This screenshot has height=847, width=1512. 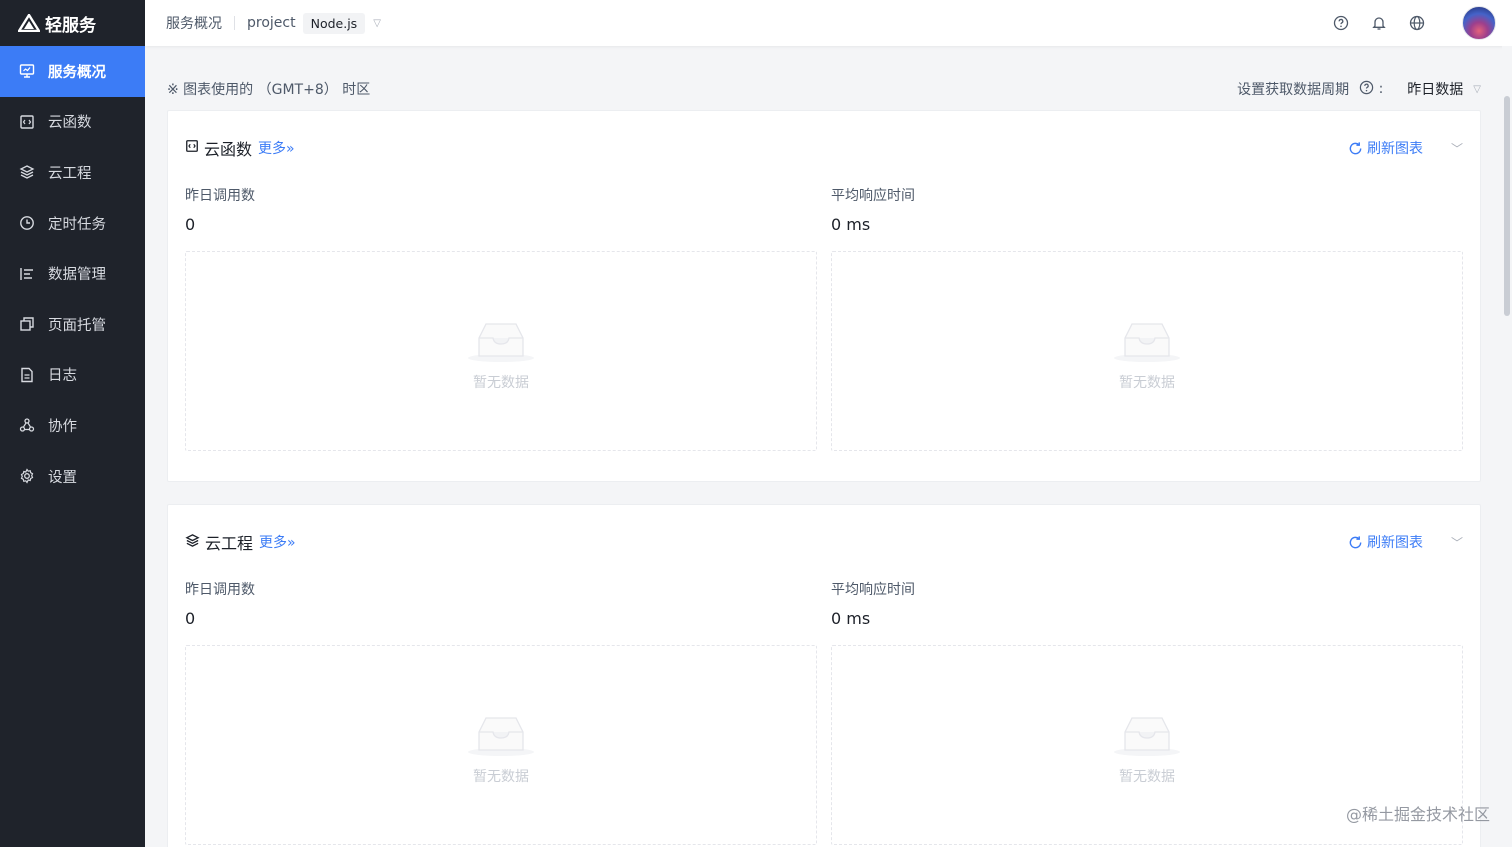 What do you see at coordinates (27, 375) in the screenshot?
I see `log-icon` at bounding box center [27, 375].